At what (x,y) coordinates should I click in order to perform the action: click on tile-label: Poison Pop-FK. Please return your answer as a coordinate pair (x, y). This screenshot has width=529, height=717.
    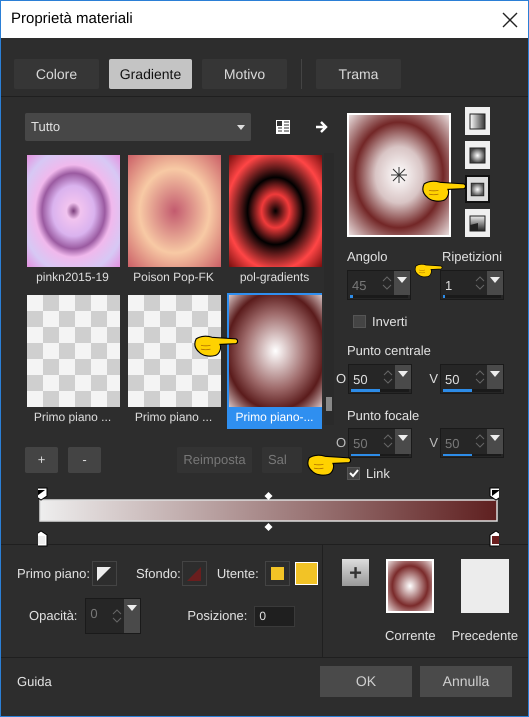
    Looking at the image, I should click on (173, 277).